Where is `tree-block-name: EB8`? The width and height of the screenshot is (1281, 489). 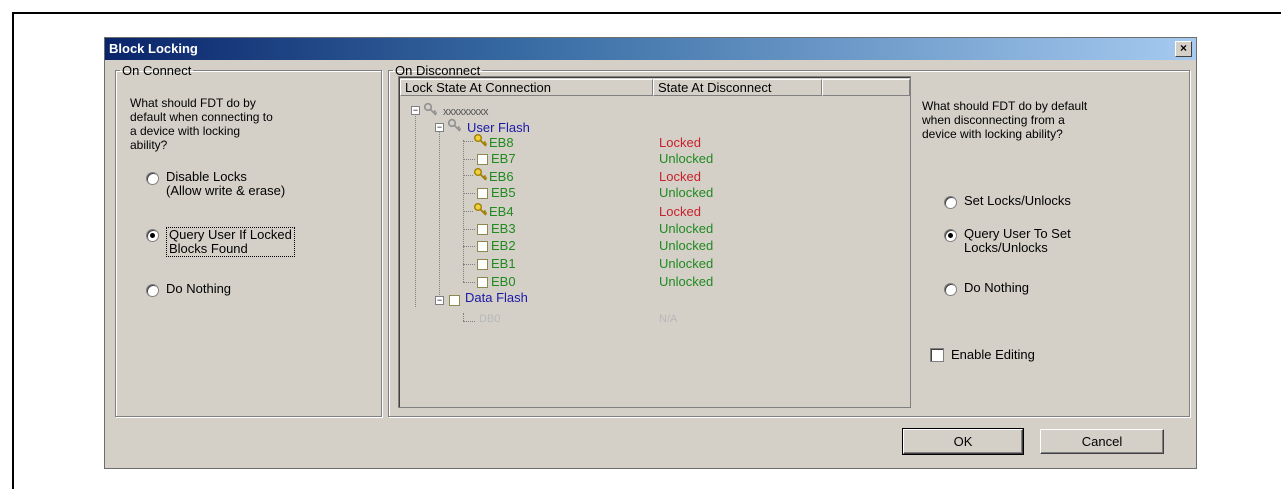 tree-block-name: EB8 is located at coordinates (501, 143).